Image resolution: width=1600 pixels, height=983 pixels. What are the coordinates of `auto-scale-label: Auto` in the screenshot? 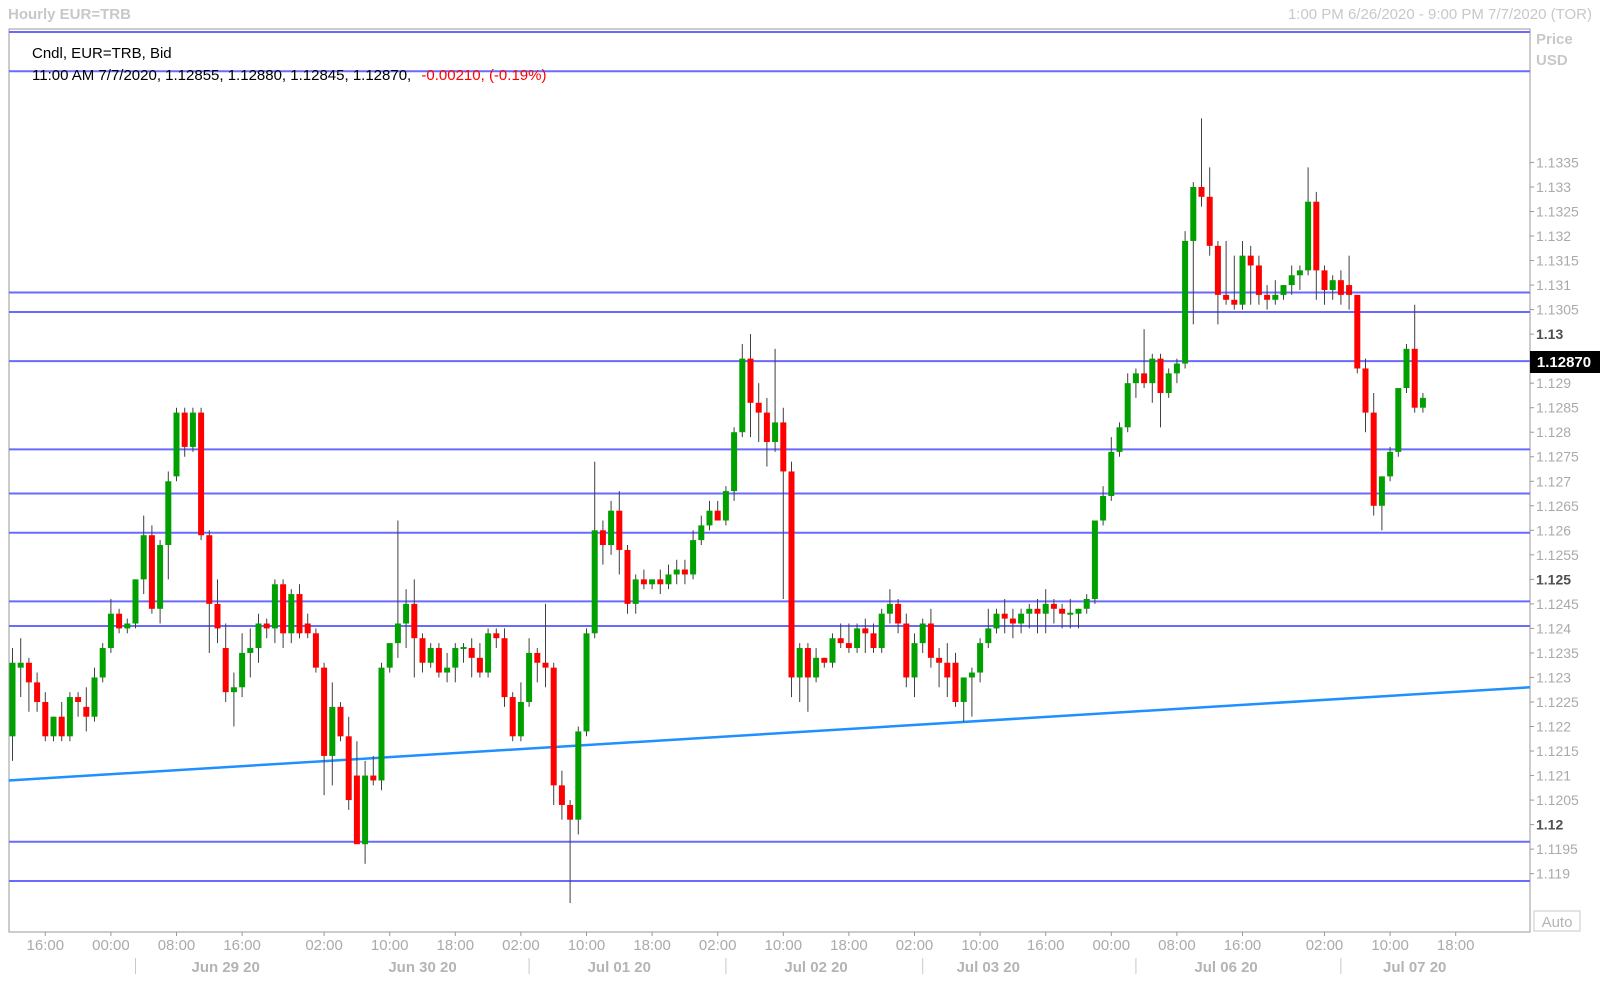 It's located at (1557, 922).